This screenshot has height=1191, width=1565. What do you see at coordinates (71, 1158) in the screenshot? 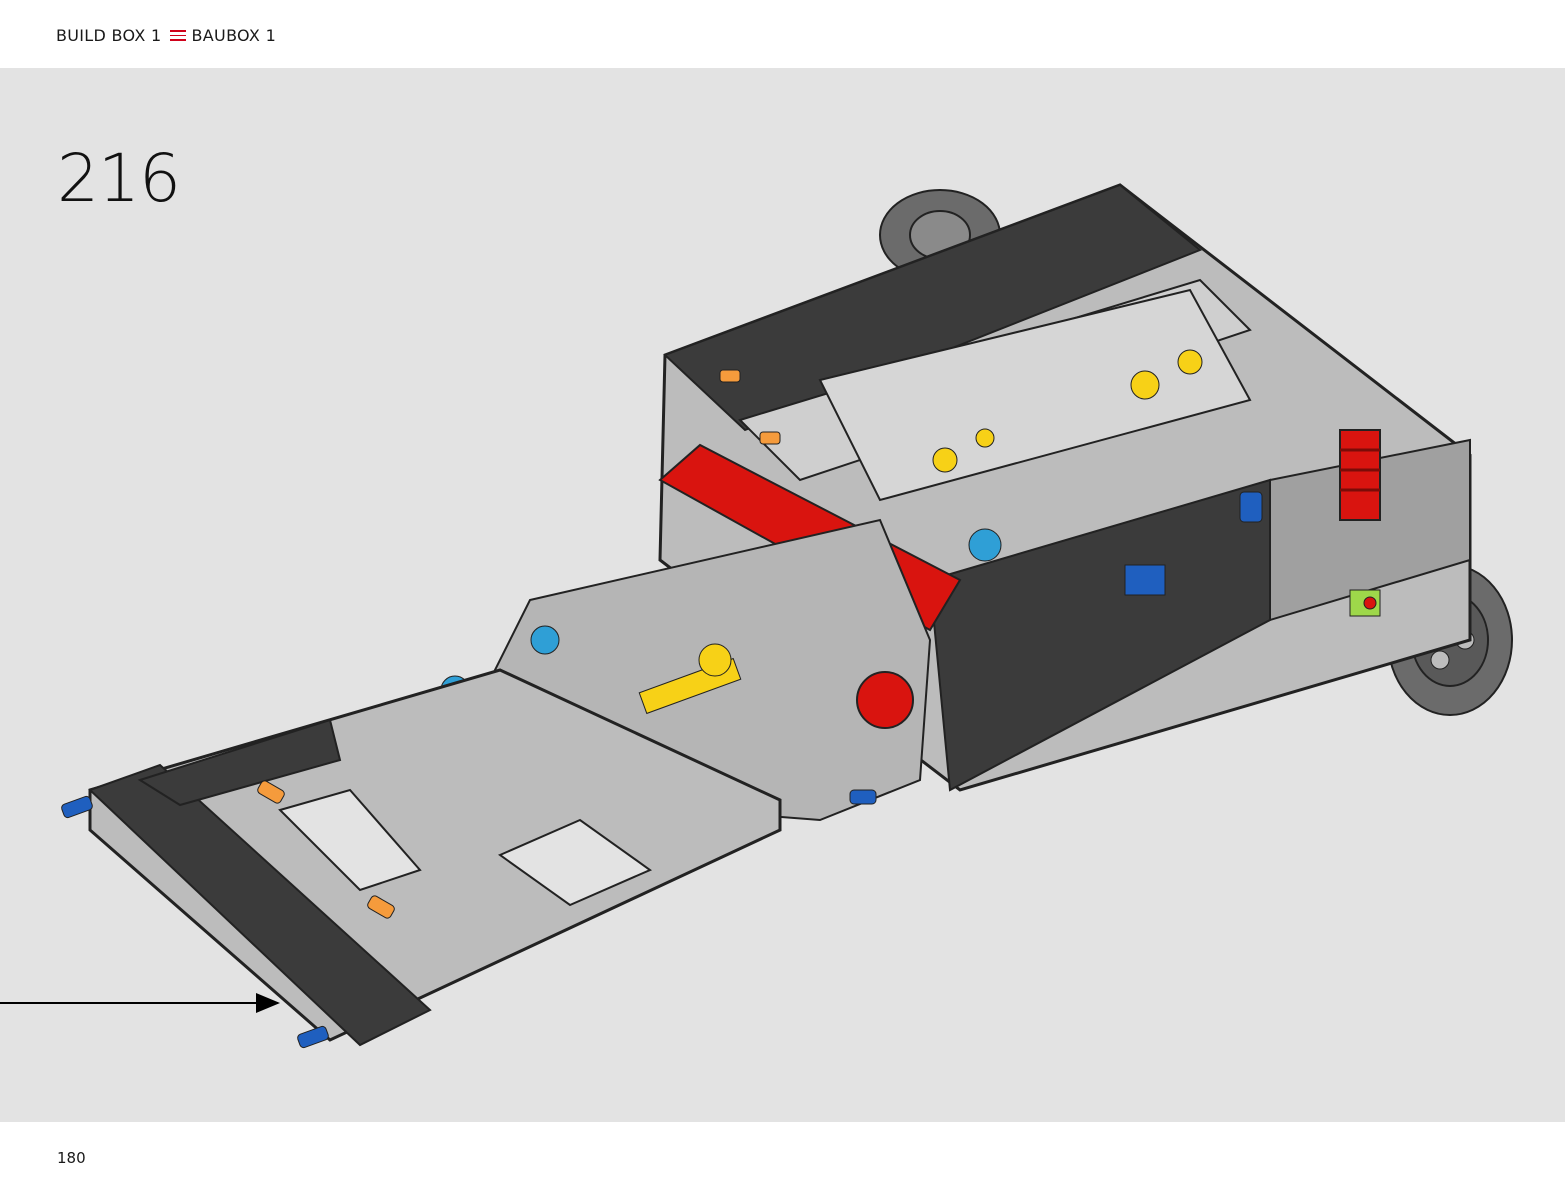
I see `page-number: 180` at bounding box center [71, 1158].